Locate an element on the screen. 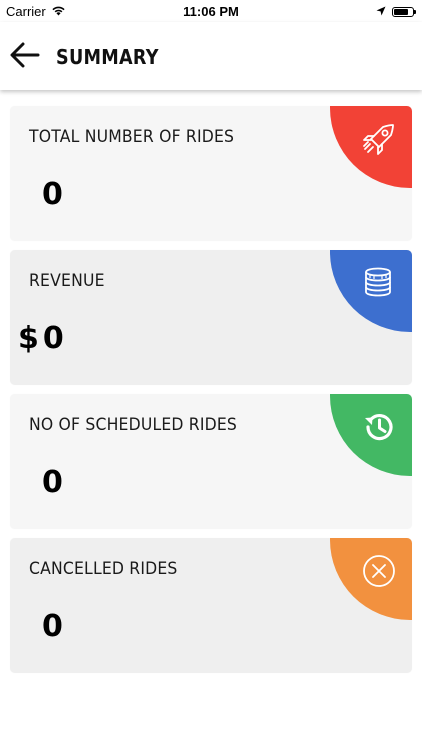  coins-icon is located at coordinates (379, 283).